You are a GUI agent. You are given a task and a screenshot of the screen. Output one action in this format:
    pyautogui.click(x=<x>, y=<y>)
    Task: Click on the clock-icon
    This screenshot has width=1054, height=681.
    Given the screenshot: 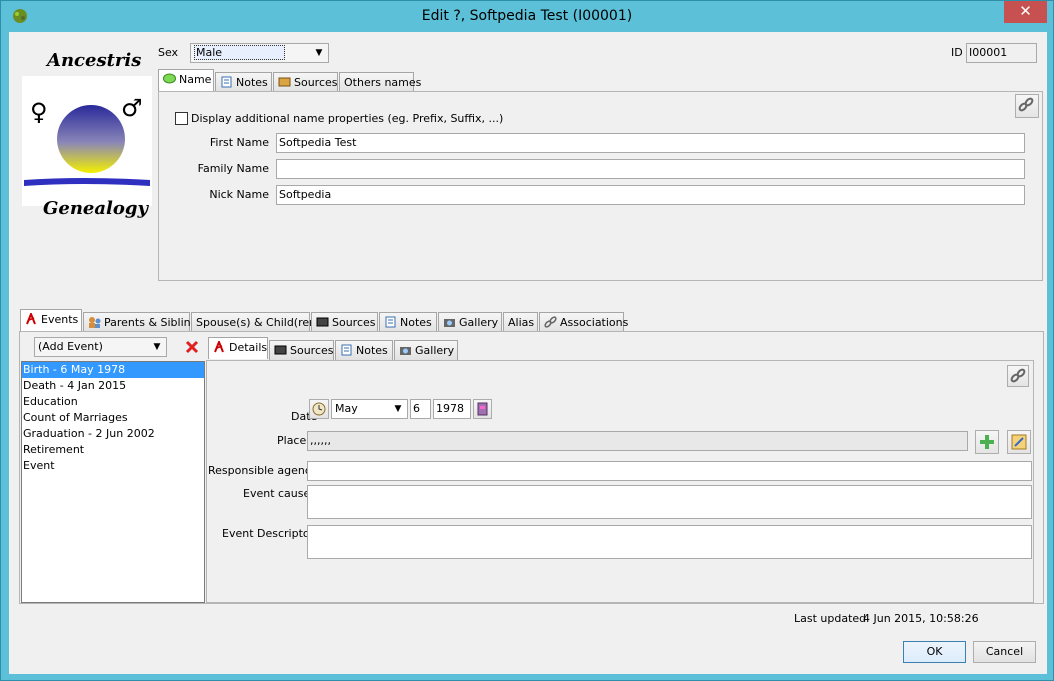 What is the action you would take?
    pyautogui.click(x=319, y=409)
    